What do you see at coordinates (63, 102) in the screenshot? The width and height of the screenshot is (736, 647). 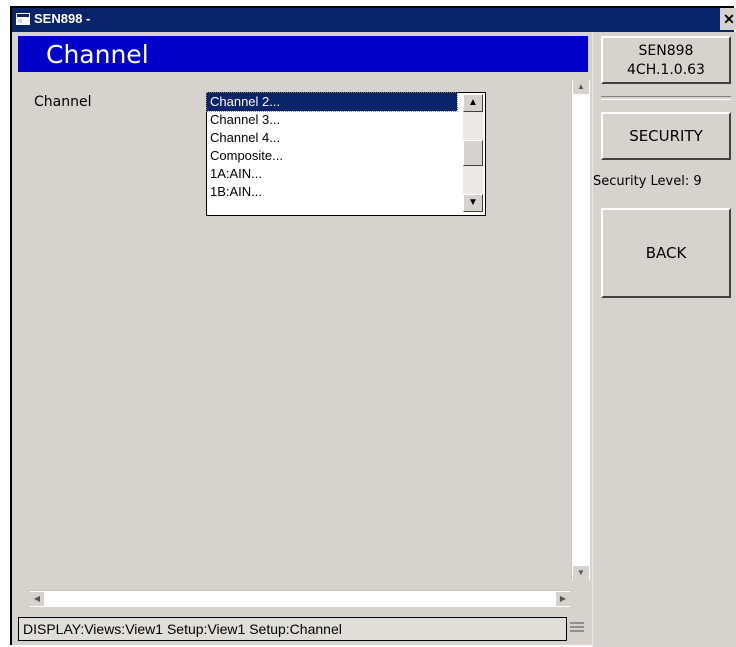 I see `channel-field-label: Channel` at bounding box center [63, 102].